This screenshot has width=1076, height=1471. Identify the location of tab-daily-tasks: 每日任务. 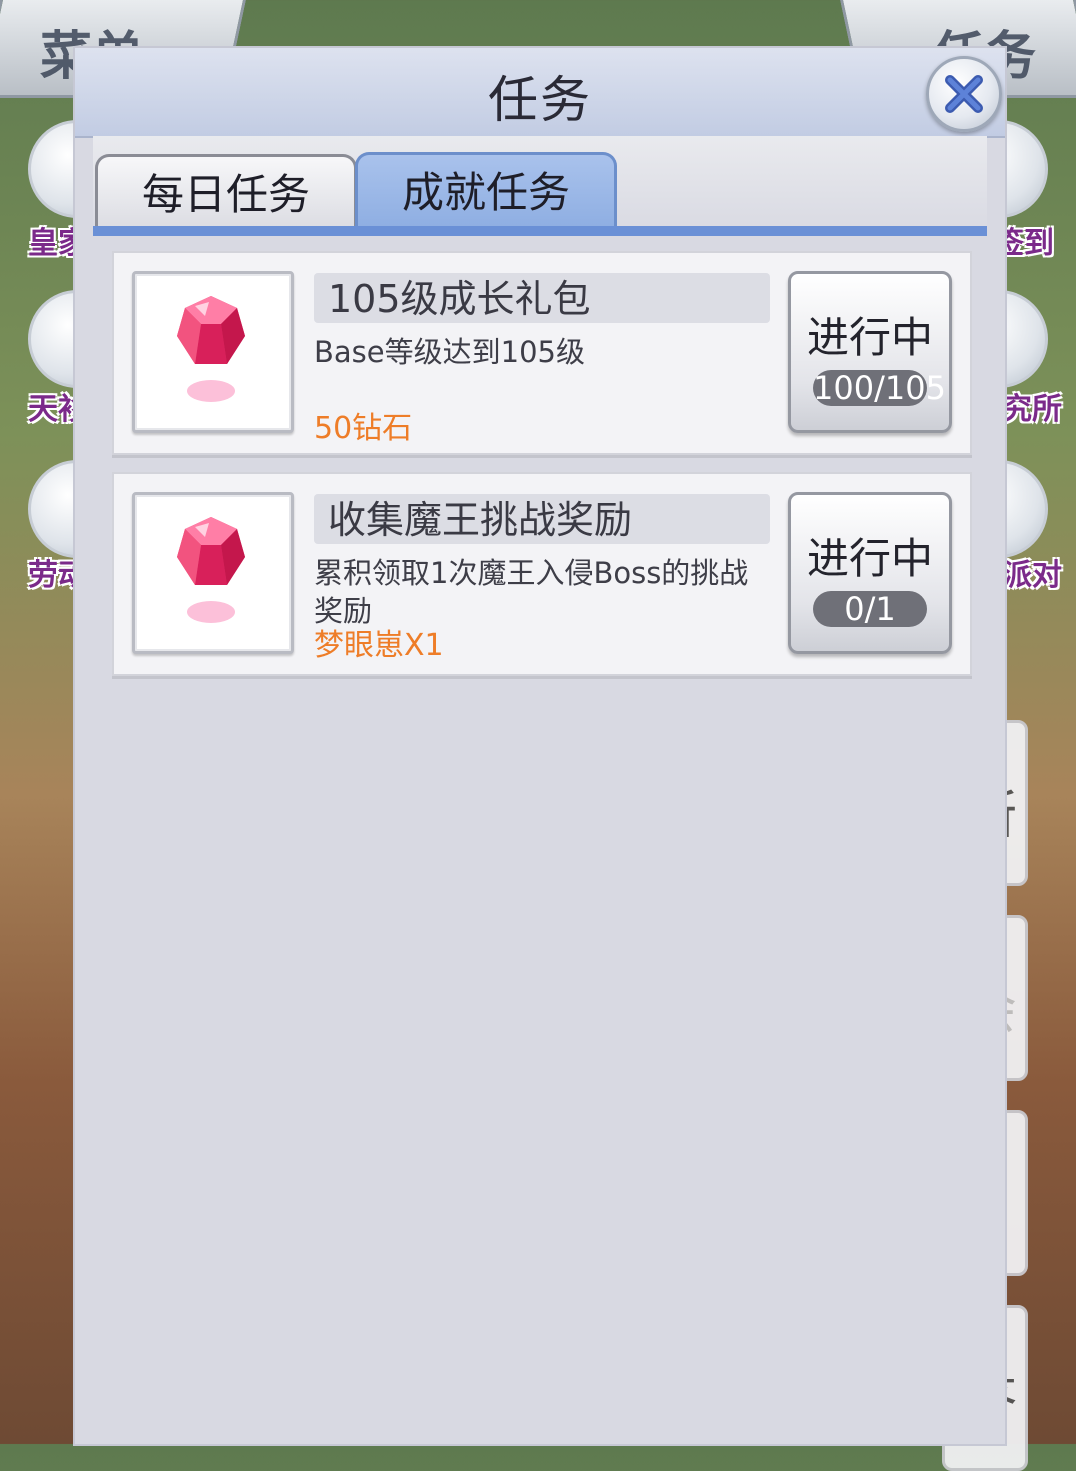
(226, 190).